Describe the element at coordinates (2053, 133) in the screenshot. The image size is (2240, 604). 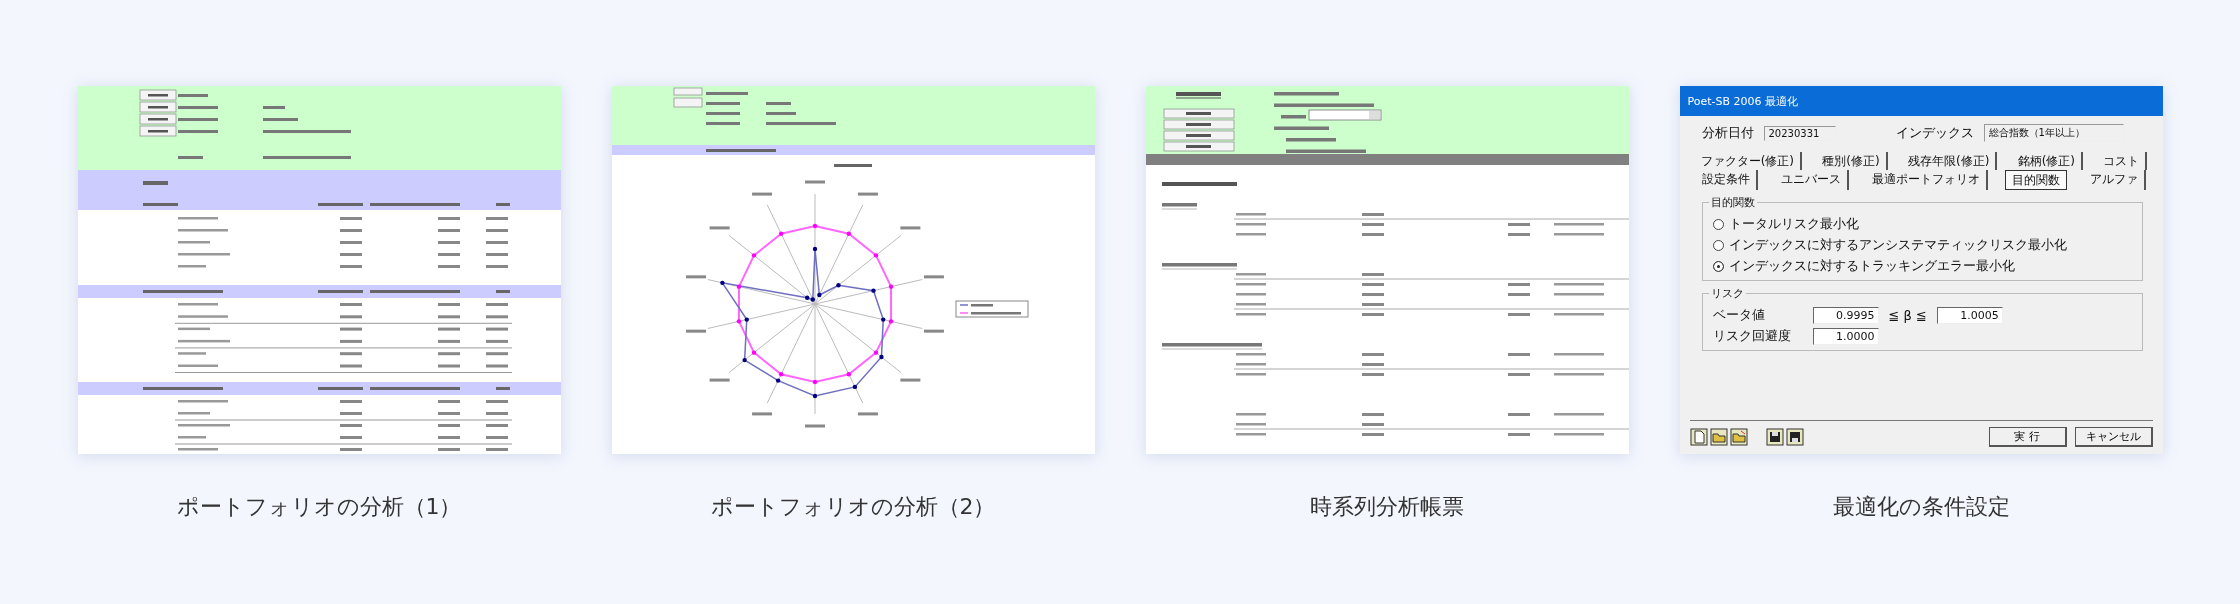
I see `input-field: 総合指数（1年以上）` at that location.